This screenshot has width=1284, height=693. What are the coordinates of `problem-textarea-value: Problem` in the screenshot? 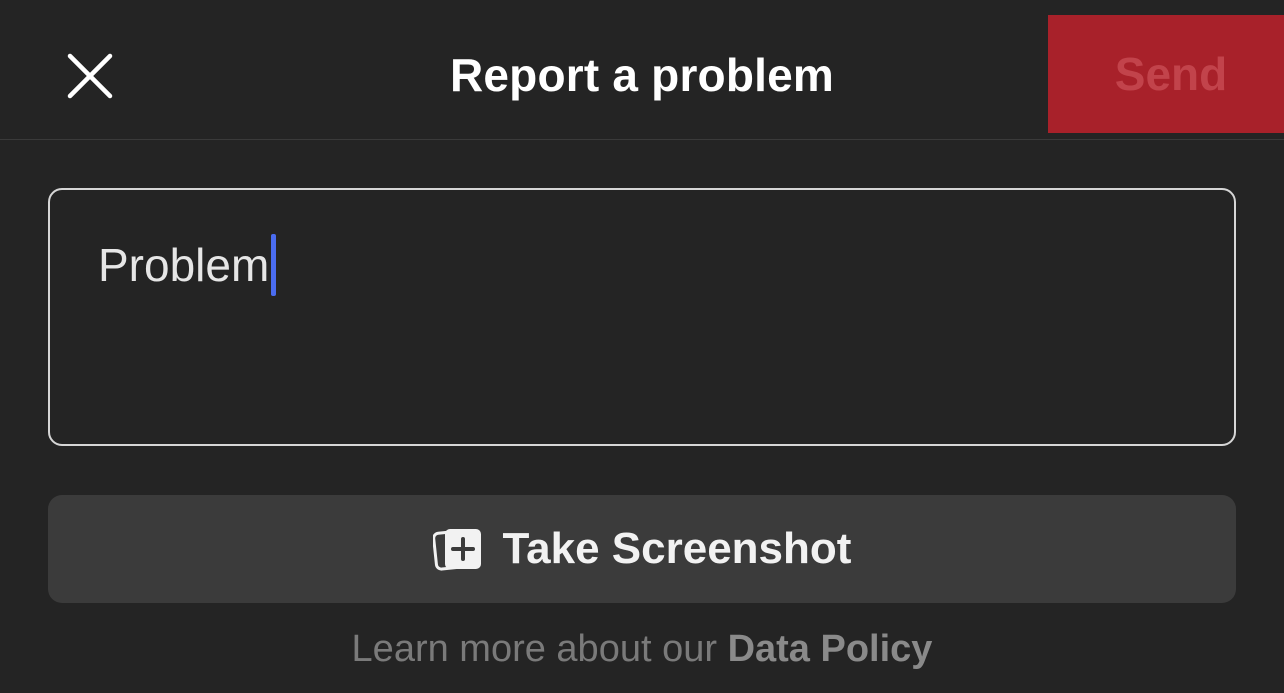 It's located at (187, 265).